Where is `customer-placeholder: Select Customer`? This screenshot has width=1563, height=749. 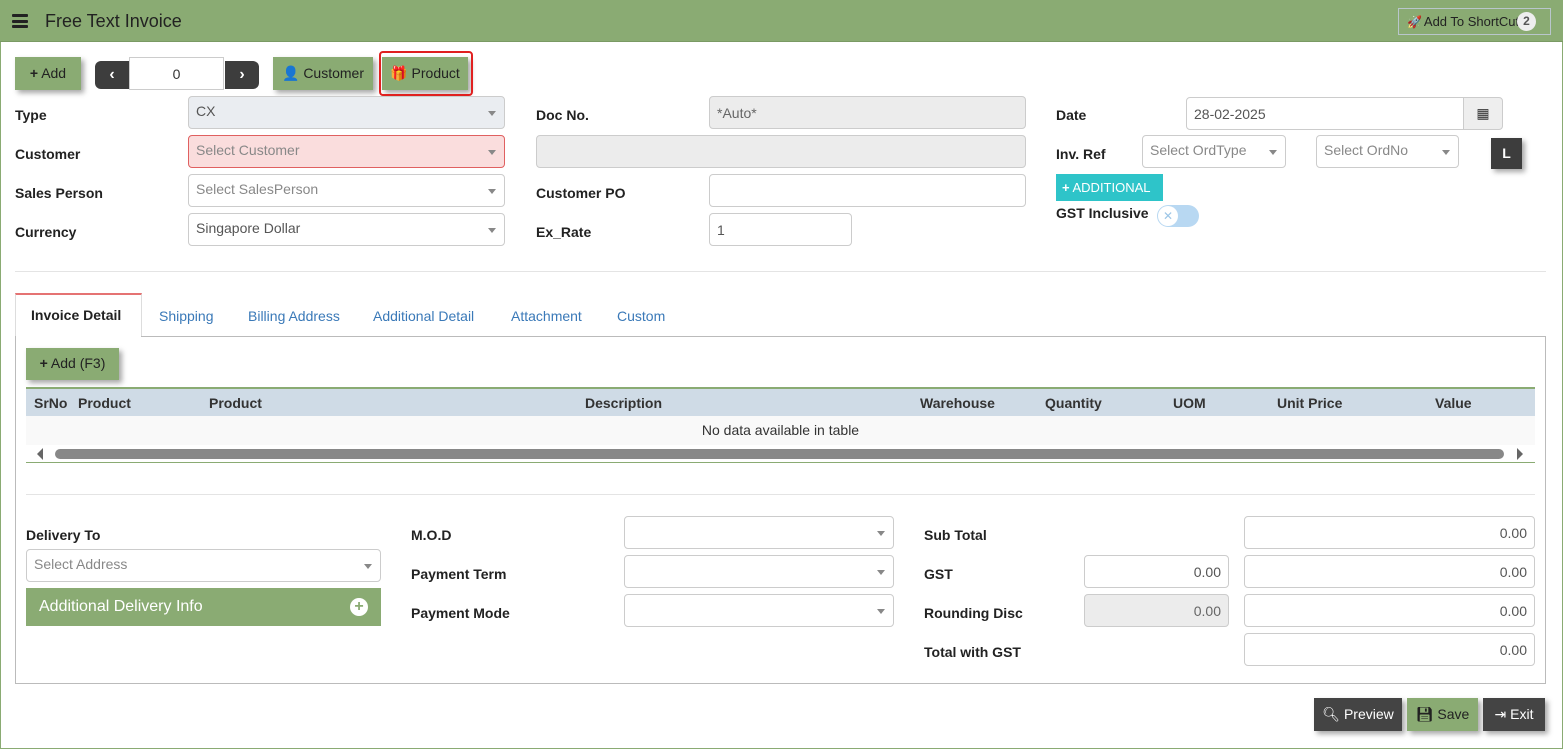
customer-placeholder: Select Customer is located at coordinates (248, 150).